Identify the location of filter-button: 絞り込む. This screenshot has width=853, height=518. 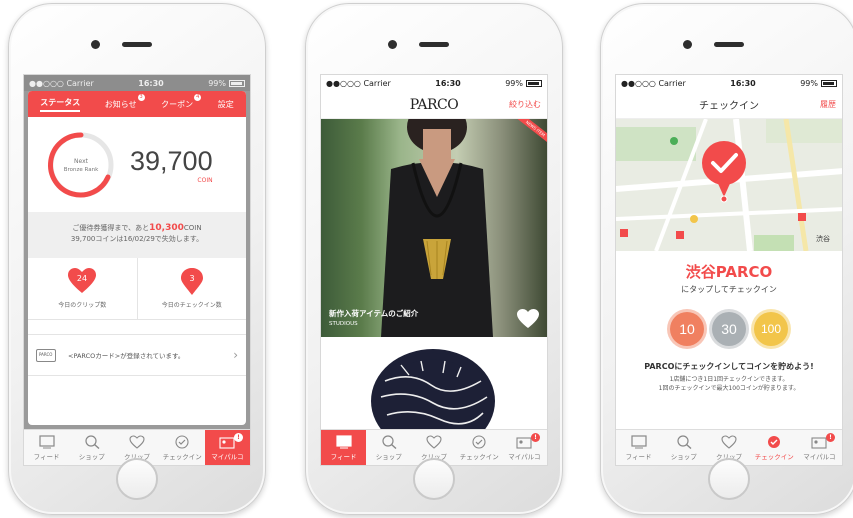
(525, 104).